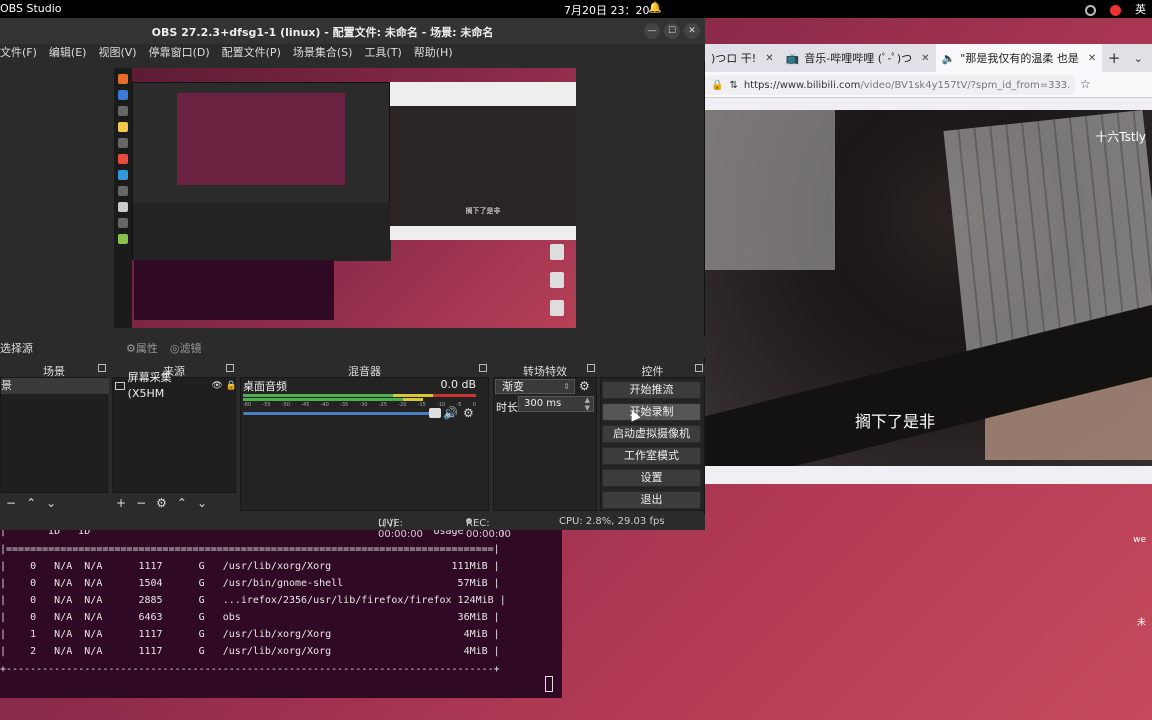 The width and height of the screenshot is (1152, 720). What do you see at coordinates (175, 385) in the screenshot?
I see `source-item: 屏幕采集 (X5HM 👁 🔒` at bounding box center [175, 385].